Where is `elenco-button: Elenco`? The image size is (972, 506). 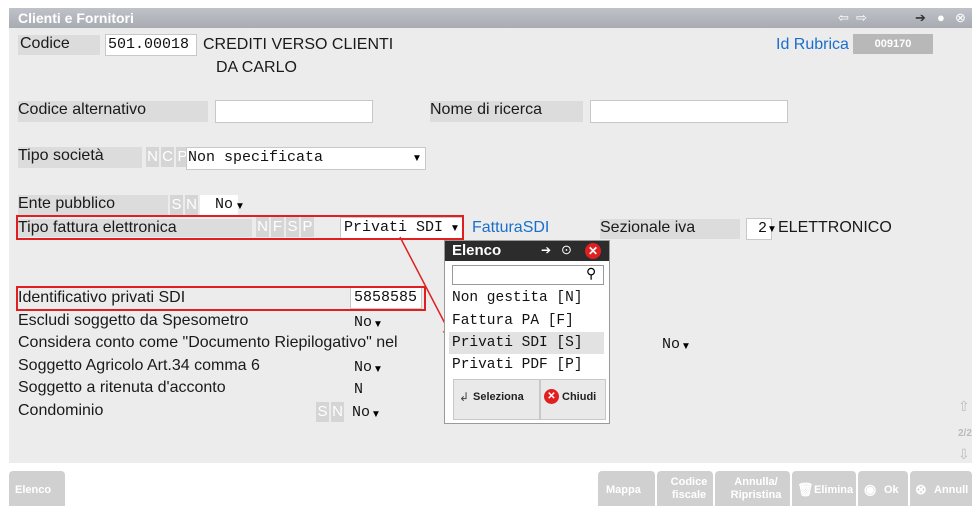 elenco-button: Elenco is located at coordinates (37, 488).